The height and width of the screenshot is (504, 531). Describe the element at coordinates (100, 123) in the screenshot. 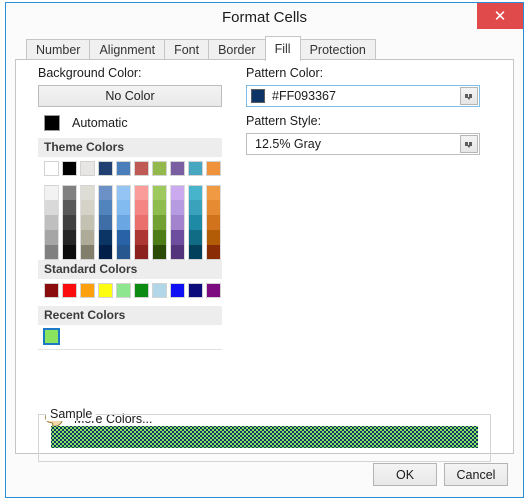

I see `automatic-label: Automatic` at that location.